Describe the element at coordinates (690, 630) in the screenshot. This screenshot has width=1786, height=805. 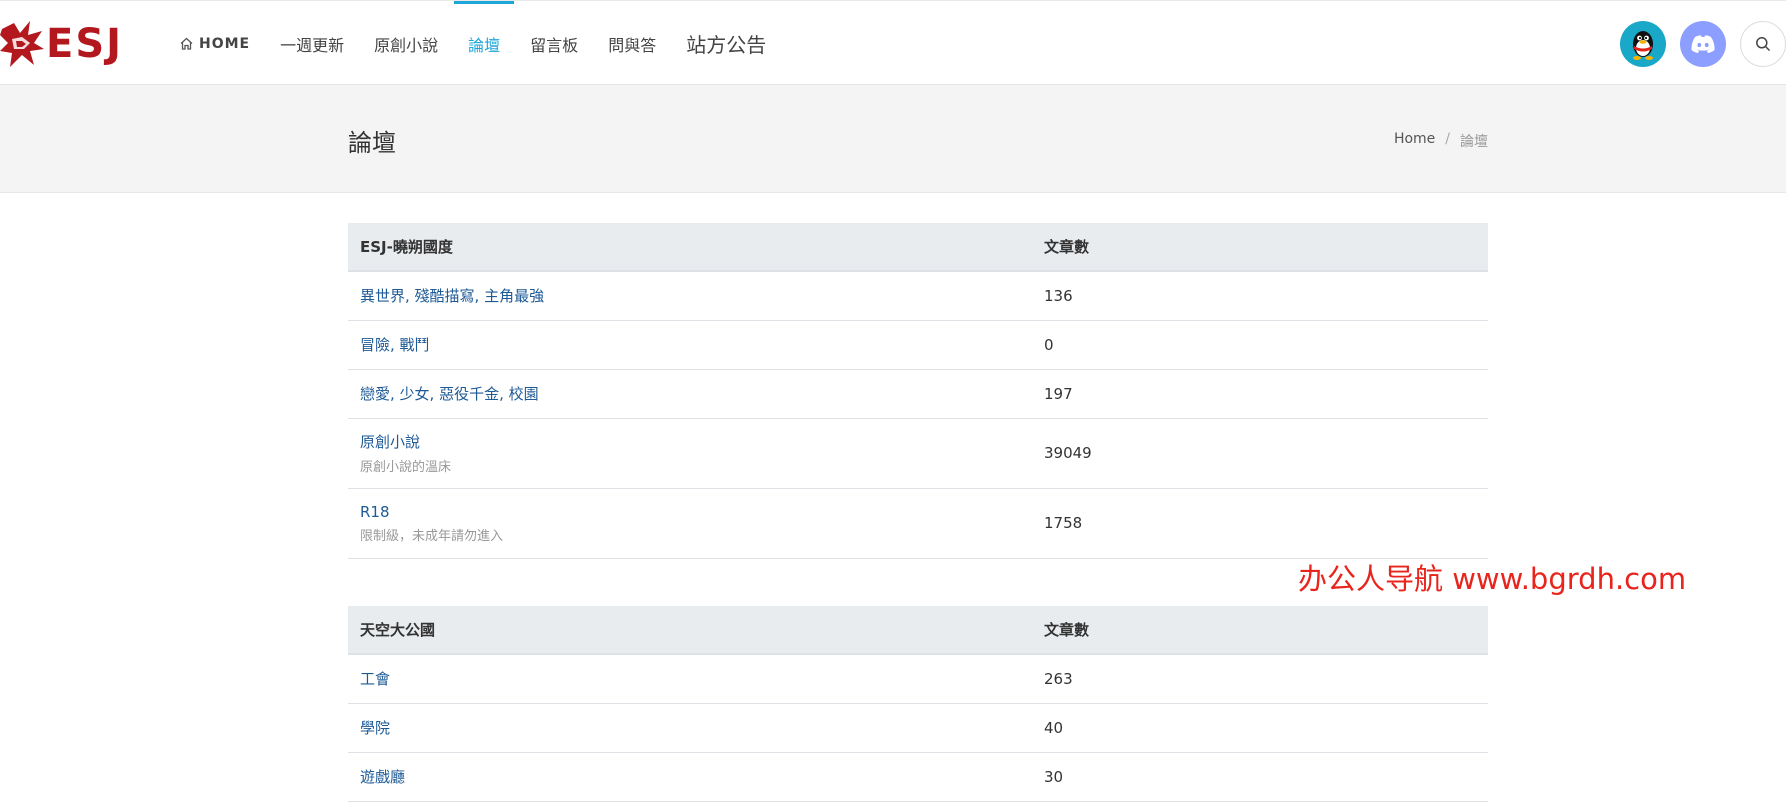
I see `column-header-forum-name: 天空大公國` at that location.